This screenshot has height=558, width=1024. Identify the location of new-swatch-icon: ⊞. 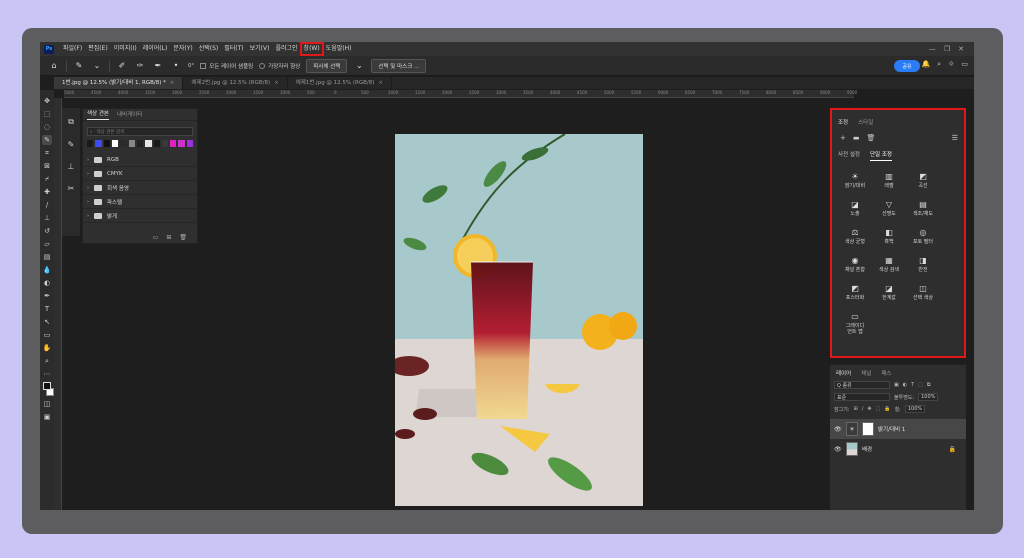
(168, 237).